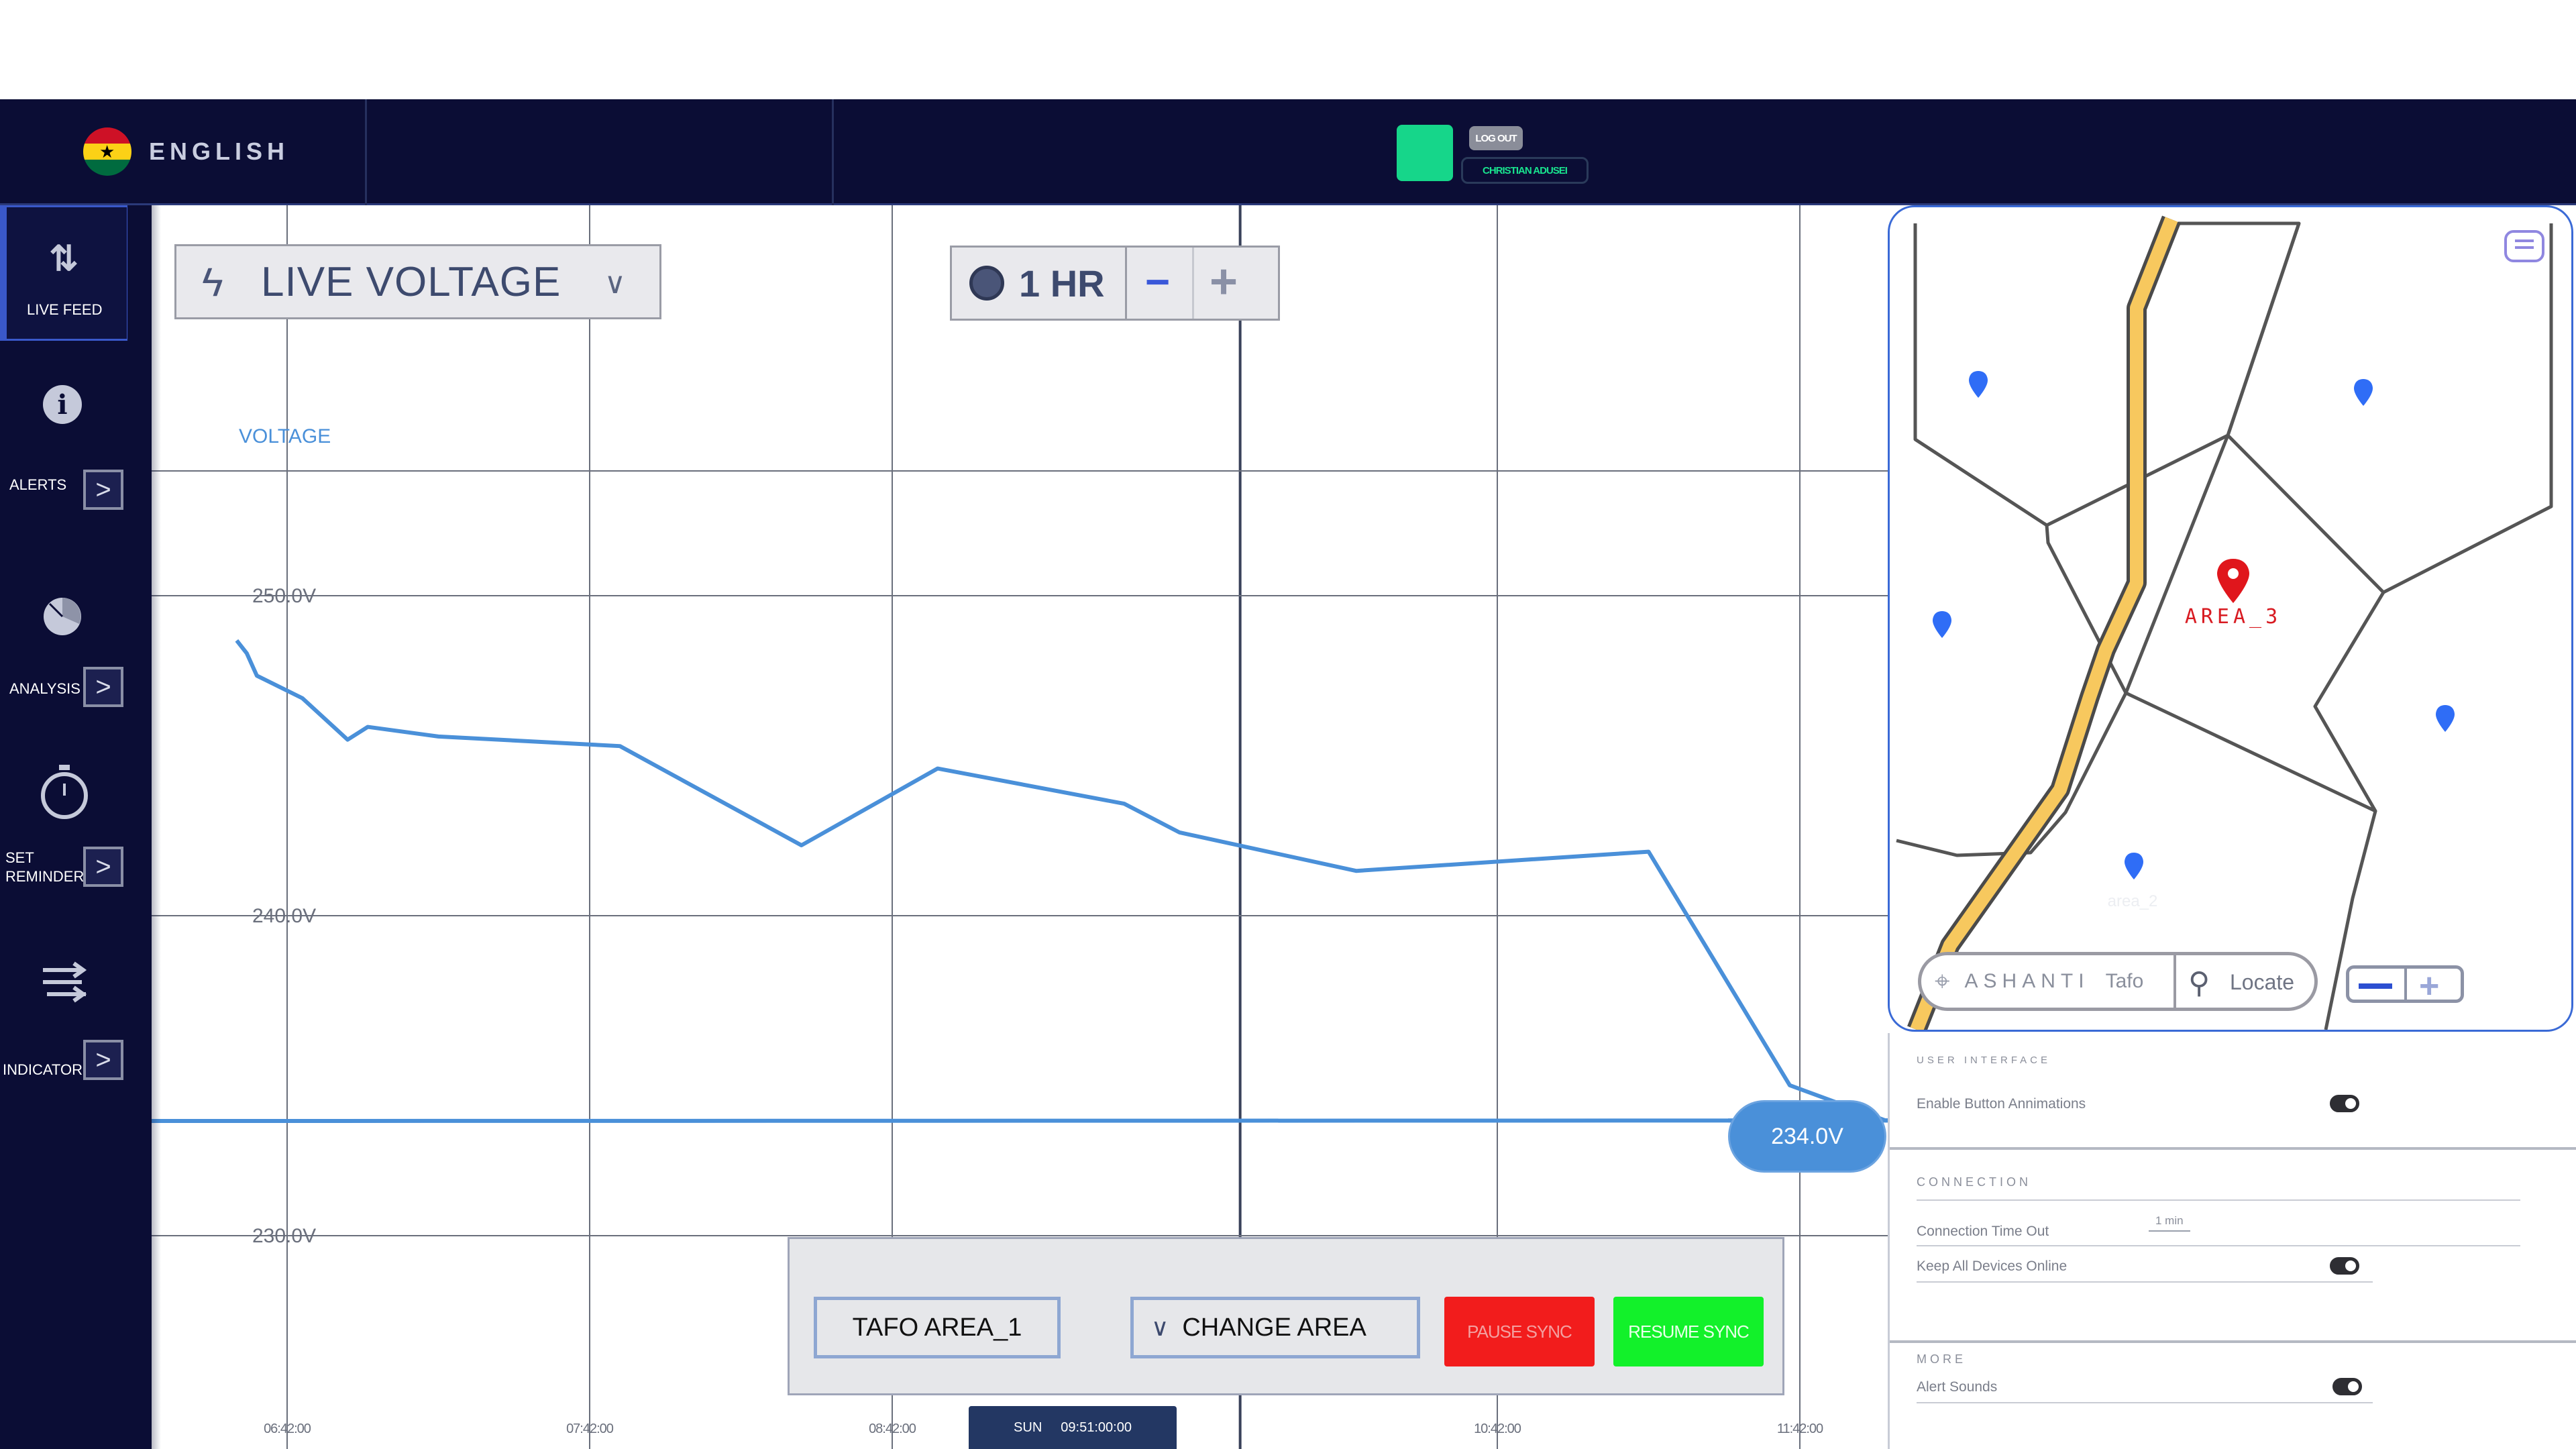 The width and height of the screenshot is (2576, 1449). Describe the element at coordinates (63, 258) in the screenshot. I see `swap-vertical-icon: ⇅` at that location.